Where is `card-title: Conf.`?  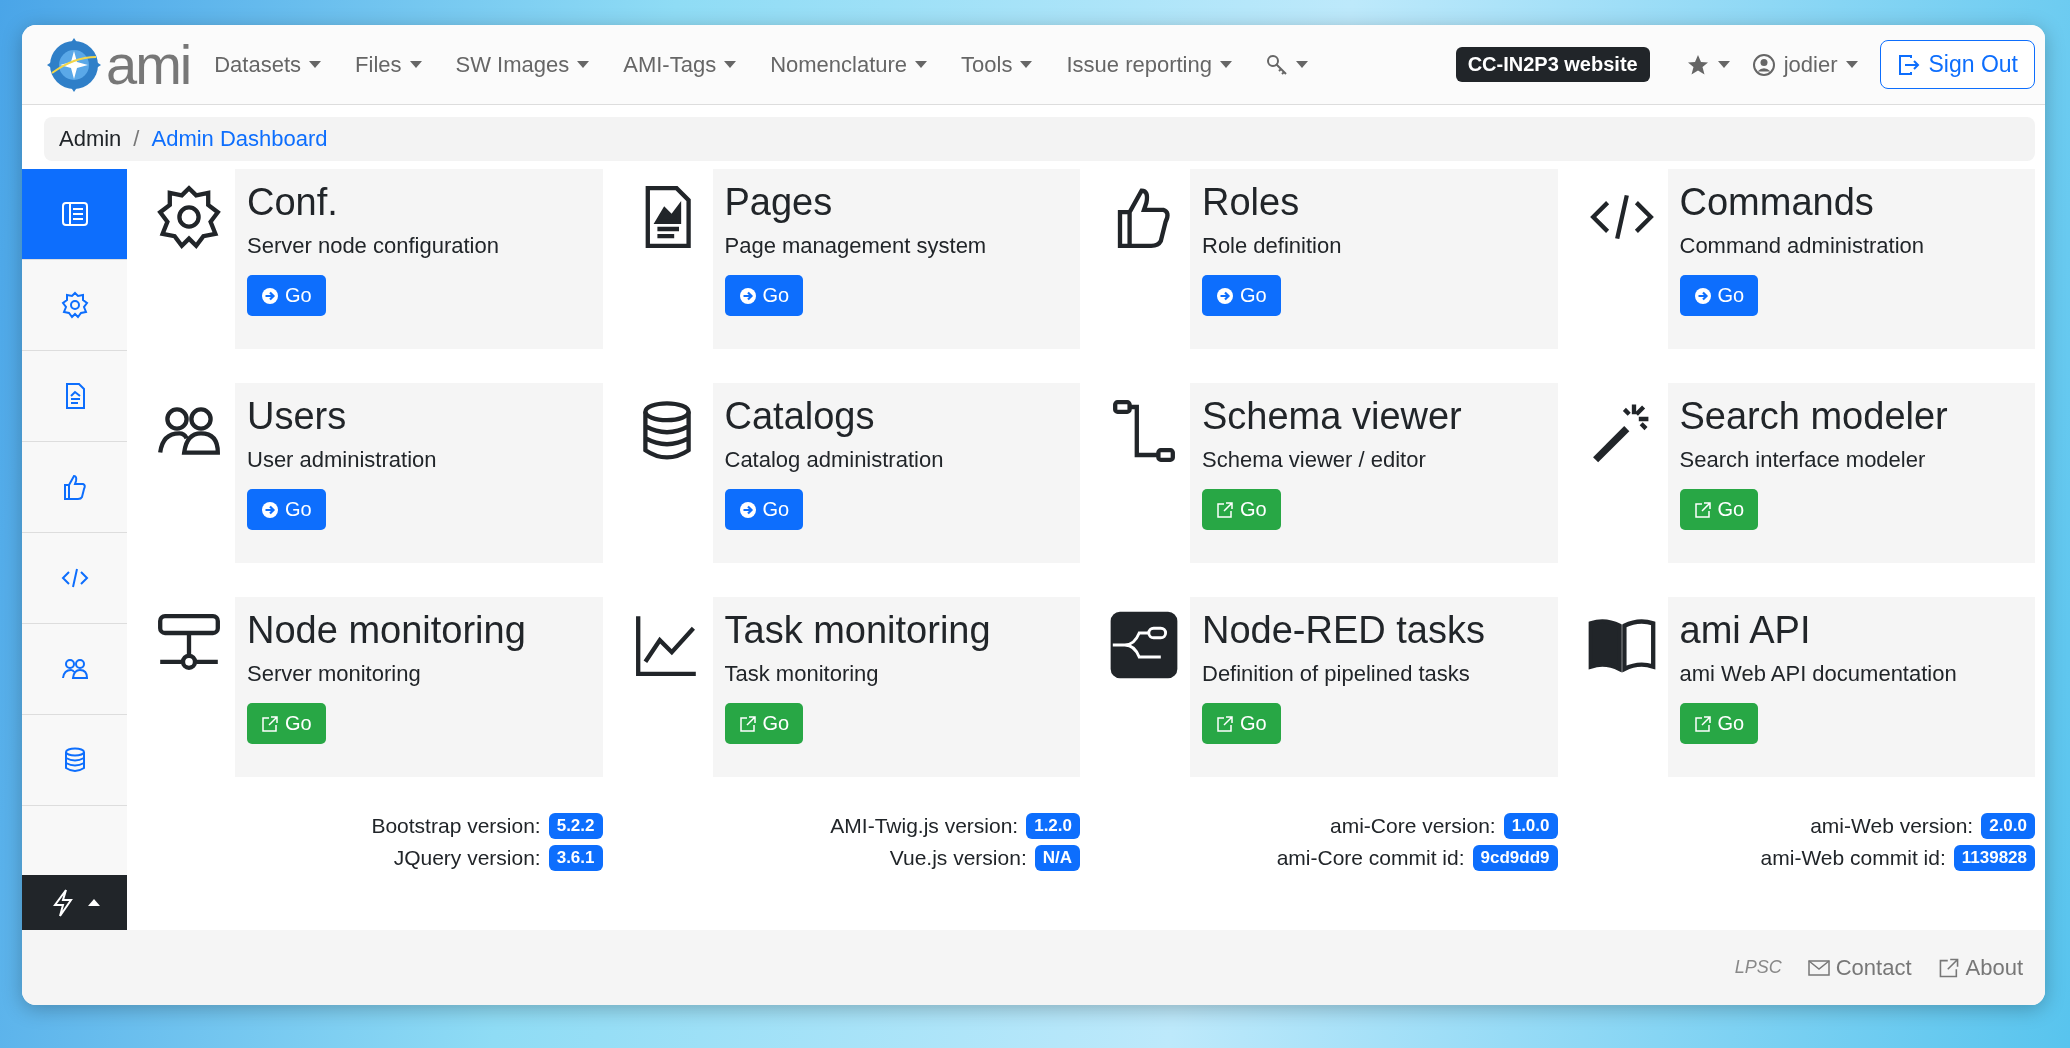 card-title: Conf. is located at coordinates (293, 202).